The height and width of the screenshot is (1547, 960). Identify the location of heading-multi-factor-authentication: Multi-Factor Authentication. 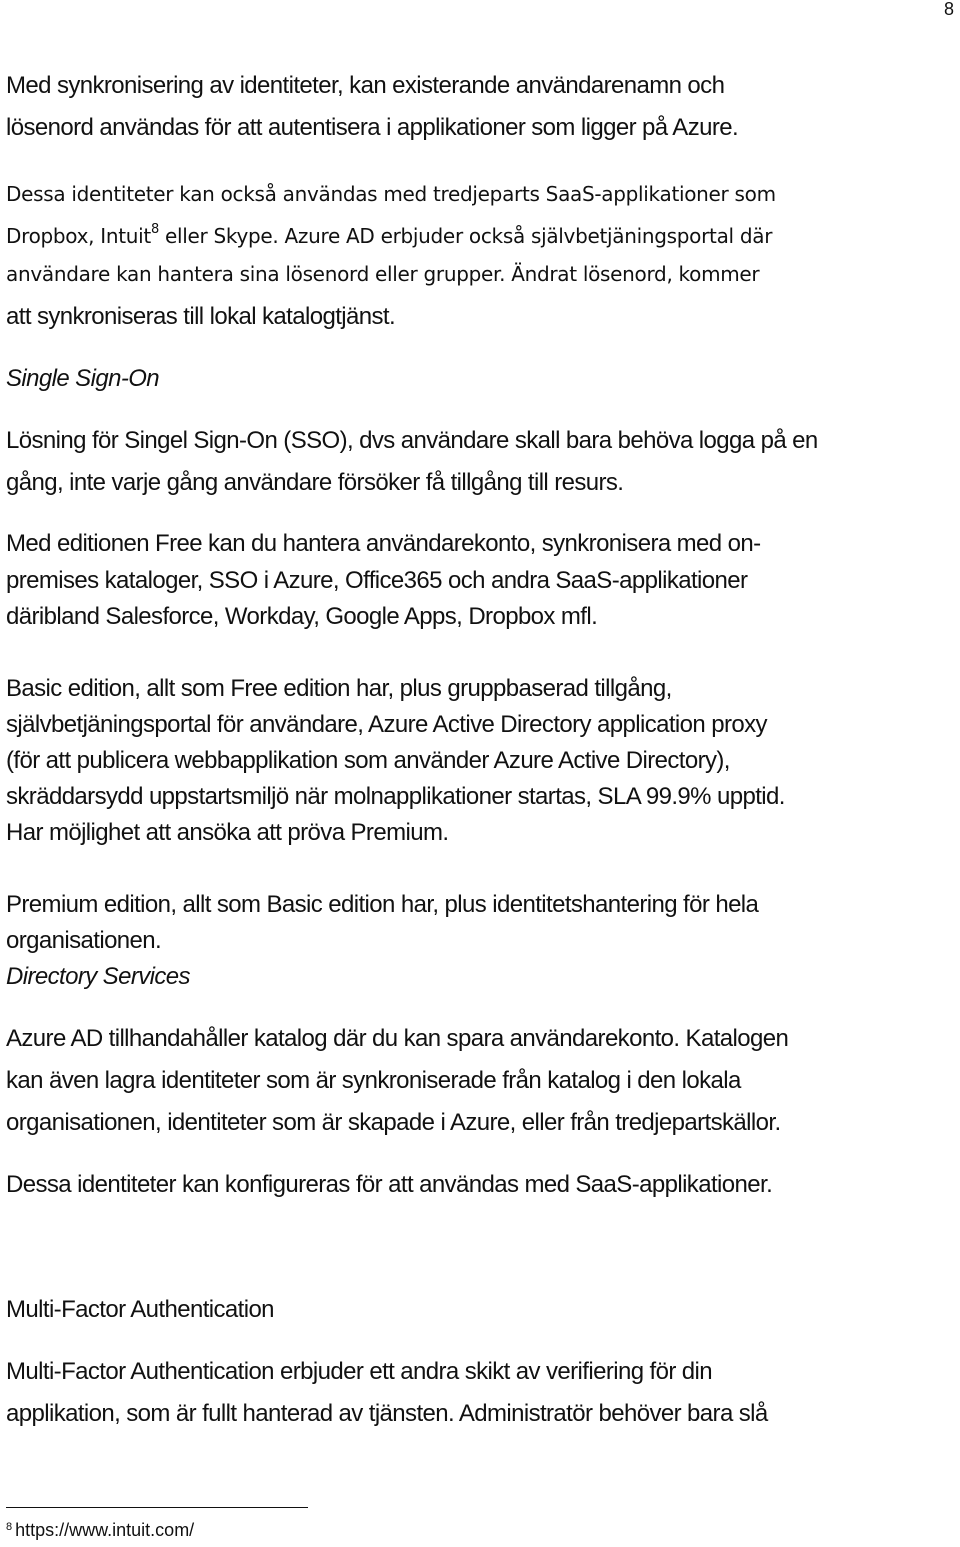
(140, 1309).